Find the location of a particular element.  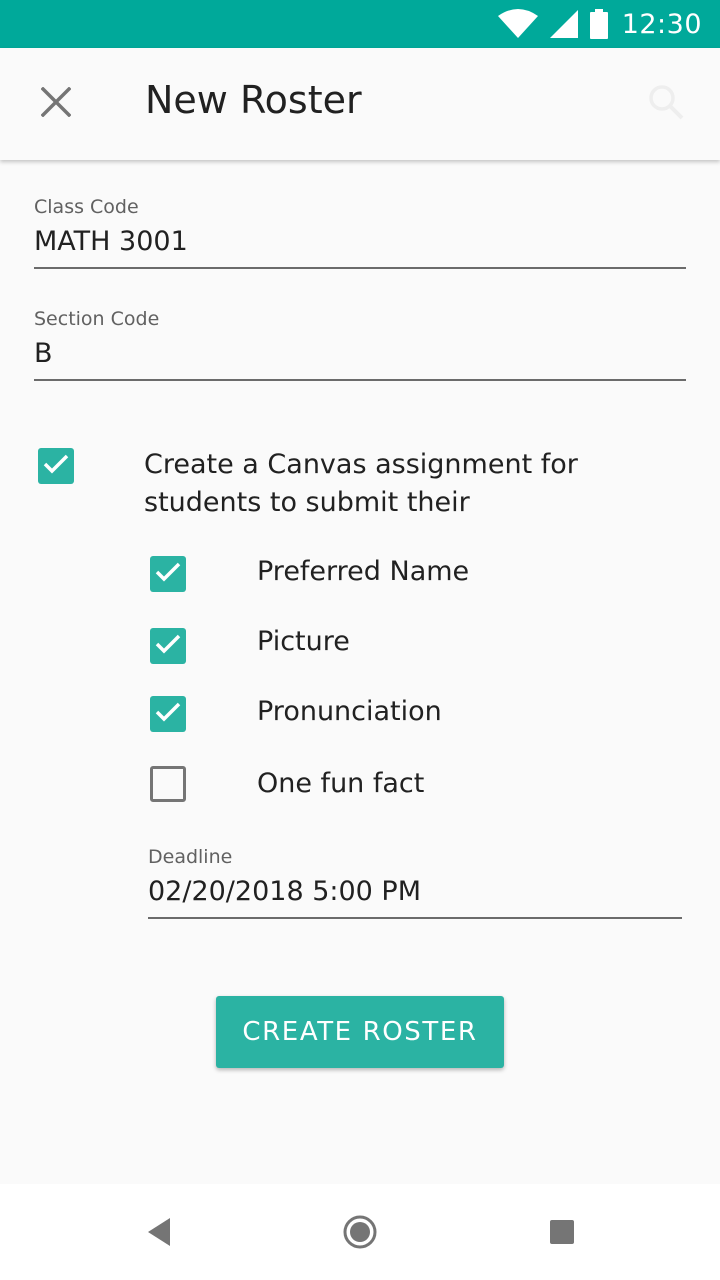

status-bar: 12:30 is located at coordinates (360, 24).